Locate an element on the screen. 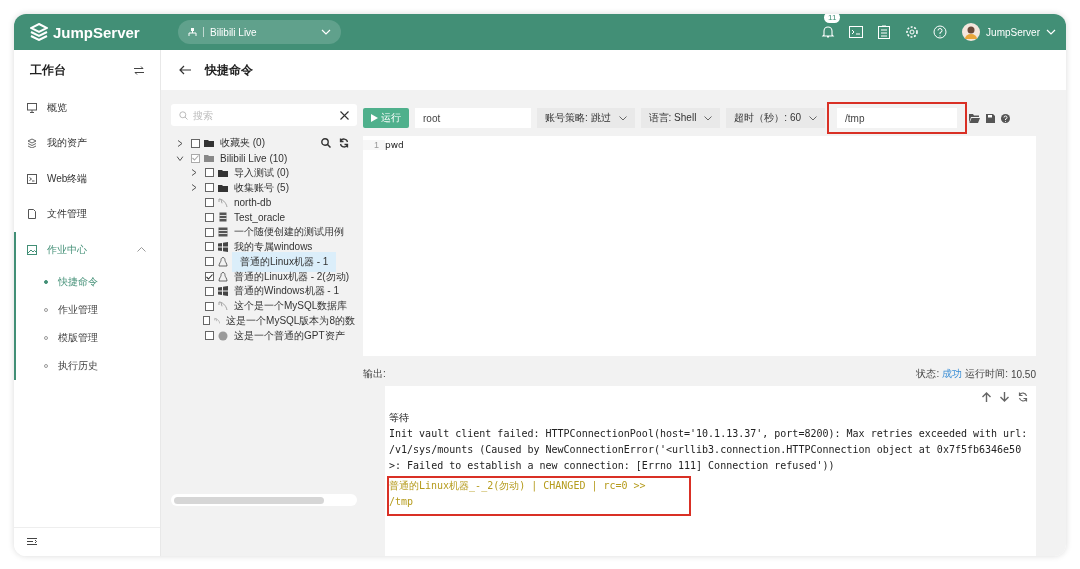 The image size is (1080, 569). timeout-select: 超时（秒）: 60 is located at coordinates (776, 118).